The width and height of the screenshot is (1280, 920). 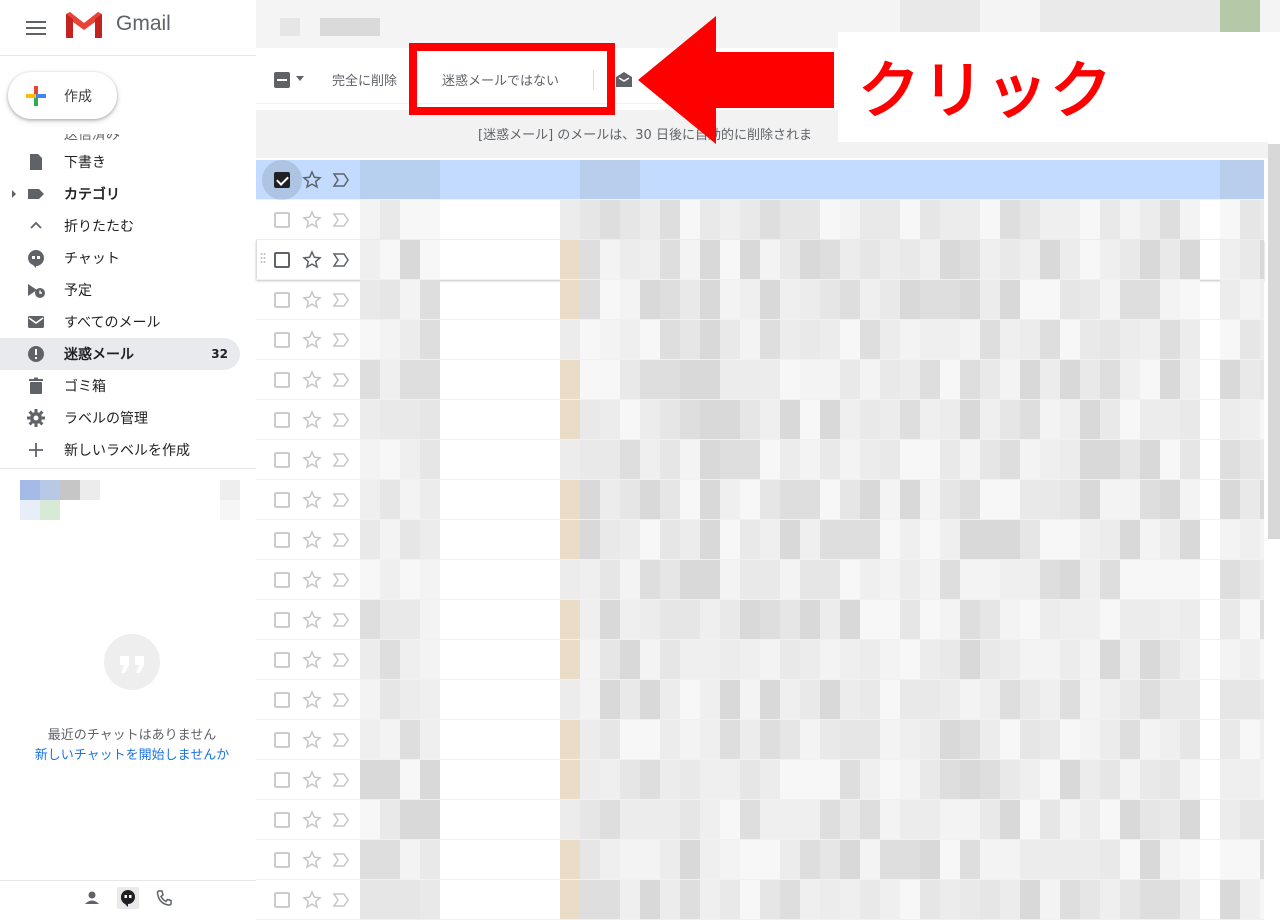 I want to click on sidebar-item-gear: ラベルの管理, so click(x=120, y=418).